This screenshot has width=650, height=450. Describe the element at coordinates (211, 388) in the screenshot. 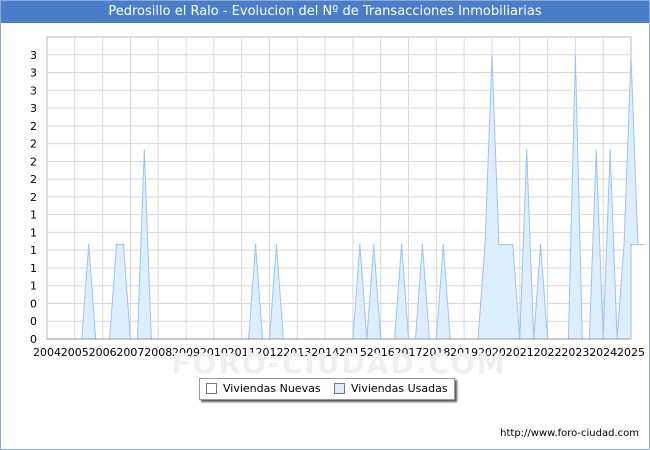

I see `legend-swatch-nuevas` at that location.